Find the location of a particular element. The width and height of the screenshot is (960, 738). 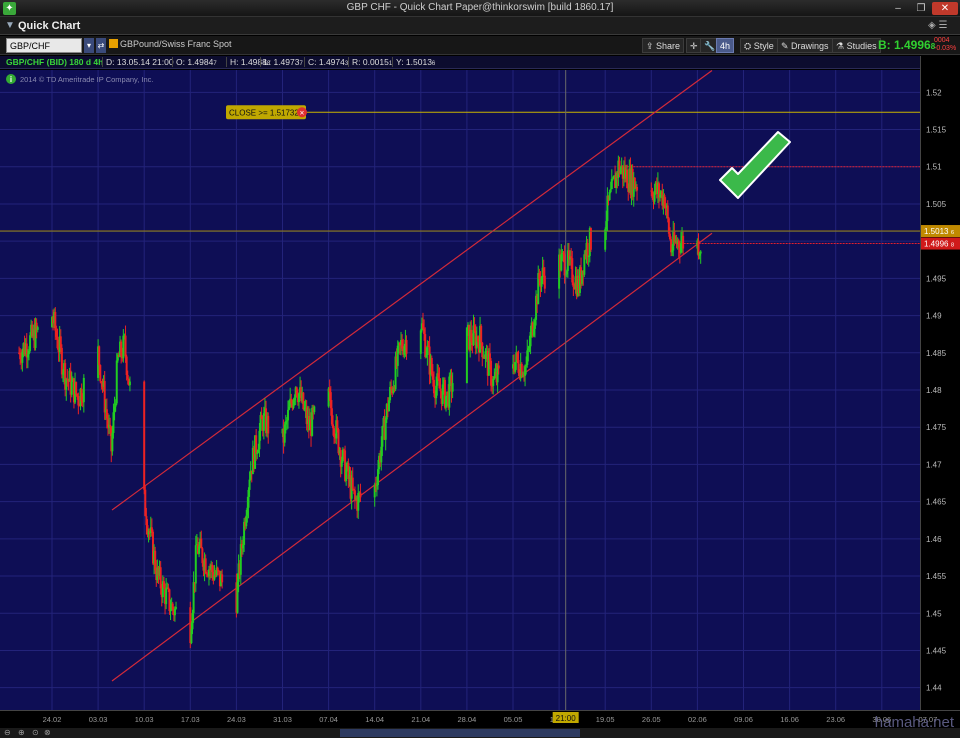

open-value: O: 1.49847 is located at coordinates (194, 62).